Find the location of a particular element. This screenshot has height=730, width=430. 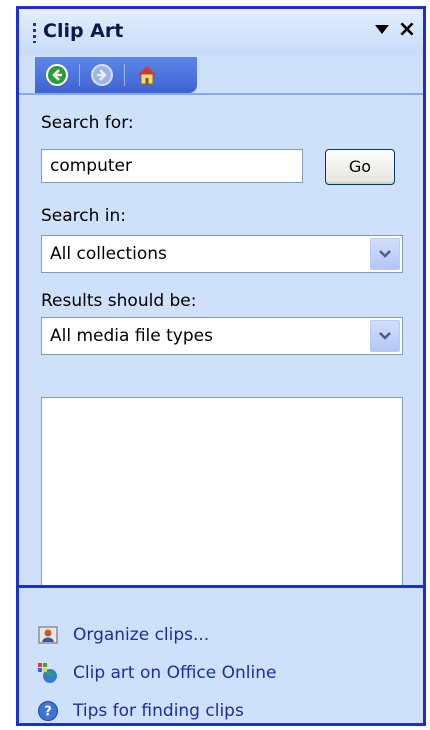

forward-button is located at coordinates (102, 75).